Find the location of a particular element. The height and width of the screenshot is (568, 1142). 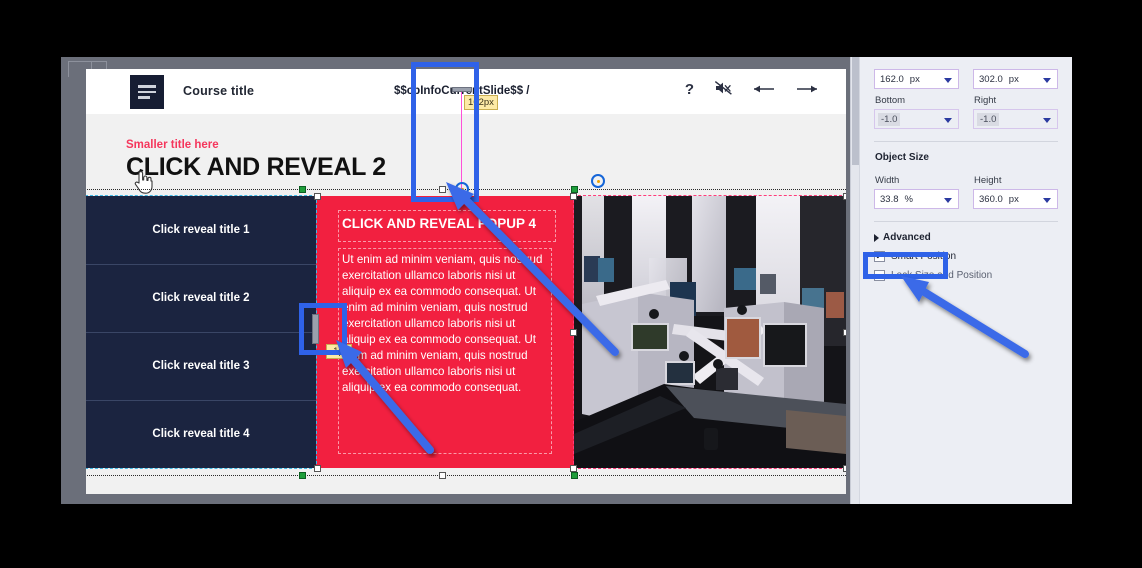

top-unit: px is located at coordinates (914, 79).